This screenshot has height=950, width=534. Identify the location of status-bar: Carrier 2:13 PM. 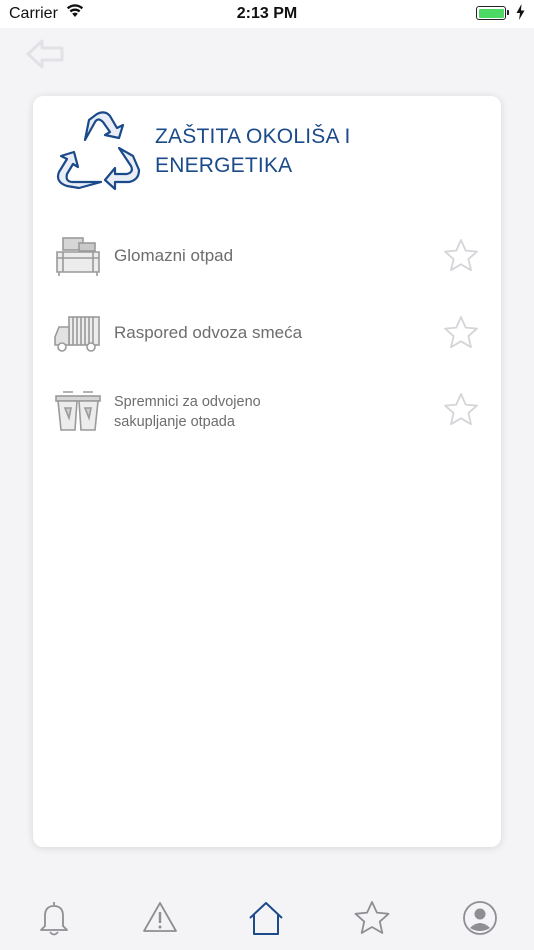
(267, 14).